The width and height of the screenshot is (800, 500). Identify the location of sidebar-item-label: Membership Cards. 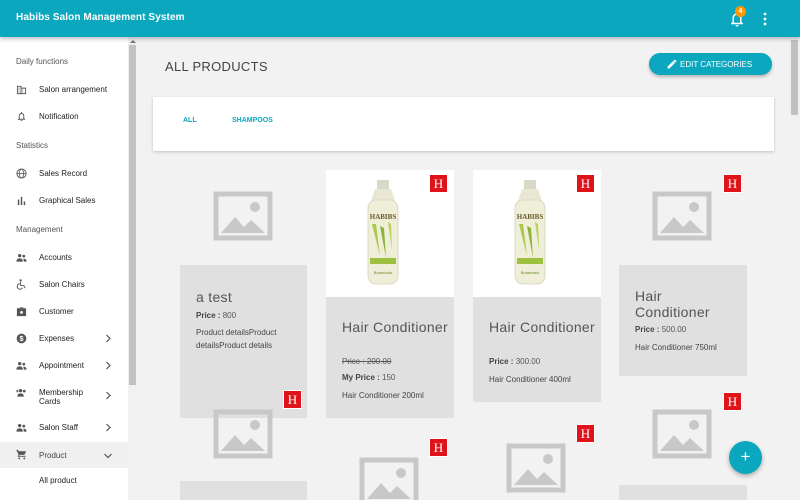
(61, 397).